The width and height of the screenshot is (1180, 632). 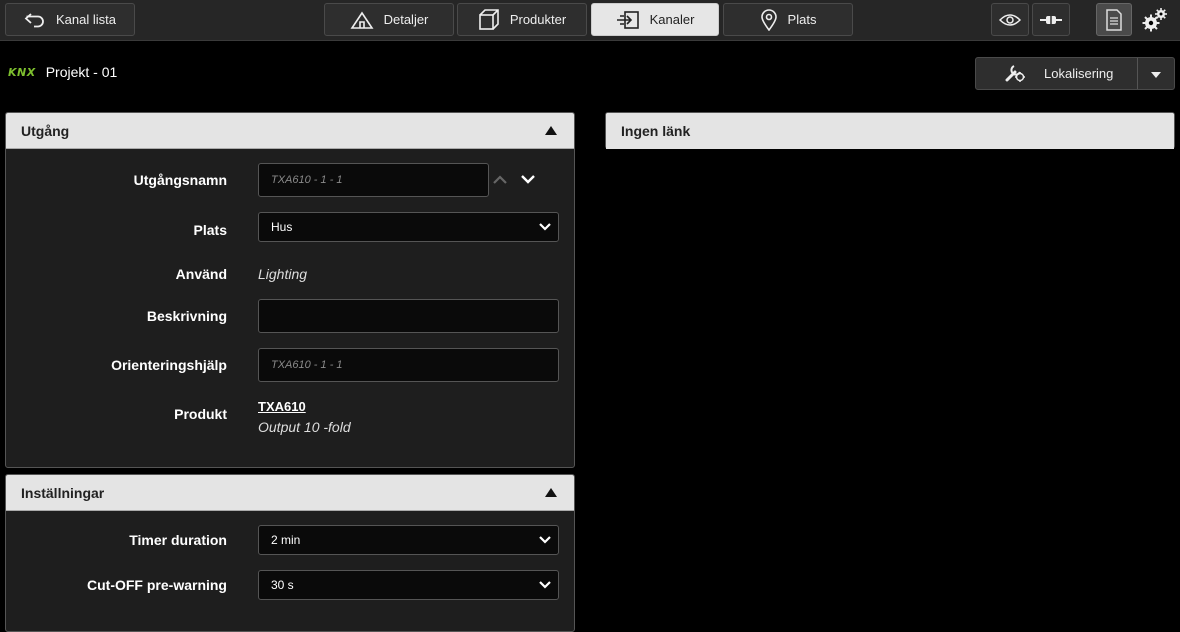 What do you see at coordinates (180, 180) in the screenshot?
I see `output-name-label: Utgångsnamn` at bounding box center [180, 180].